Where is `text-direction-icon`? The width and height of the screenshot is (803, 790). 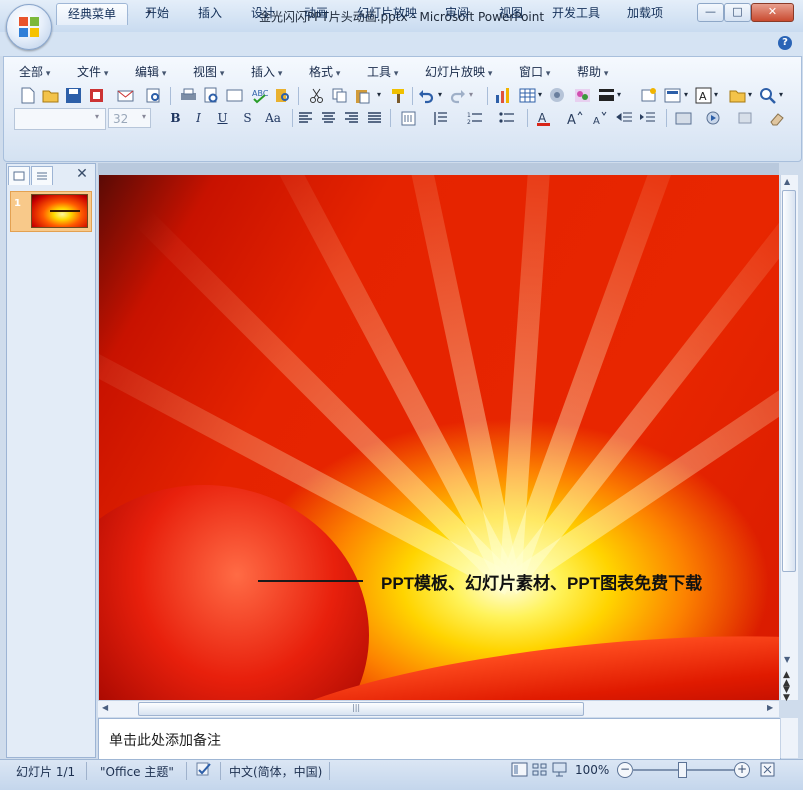 text-direction-icon is located at coordinates (408, 118).